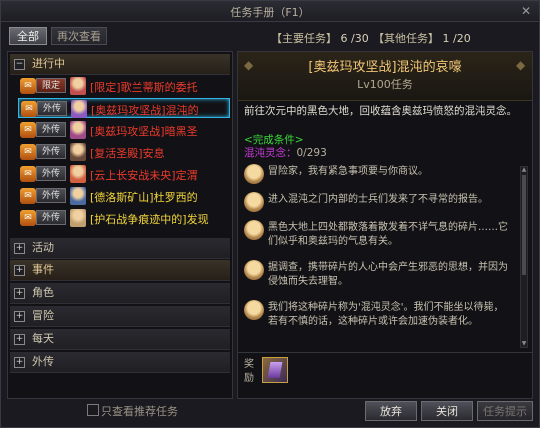 This screenshot has width=540, height=428. What do you see at coordinates (43, 292) in the screenshot?
I see `category-label: 角色` at bounding box center [43, 292].